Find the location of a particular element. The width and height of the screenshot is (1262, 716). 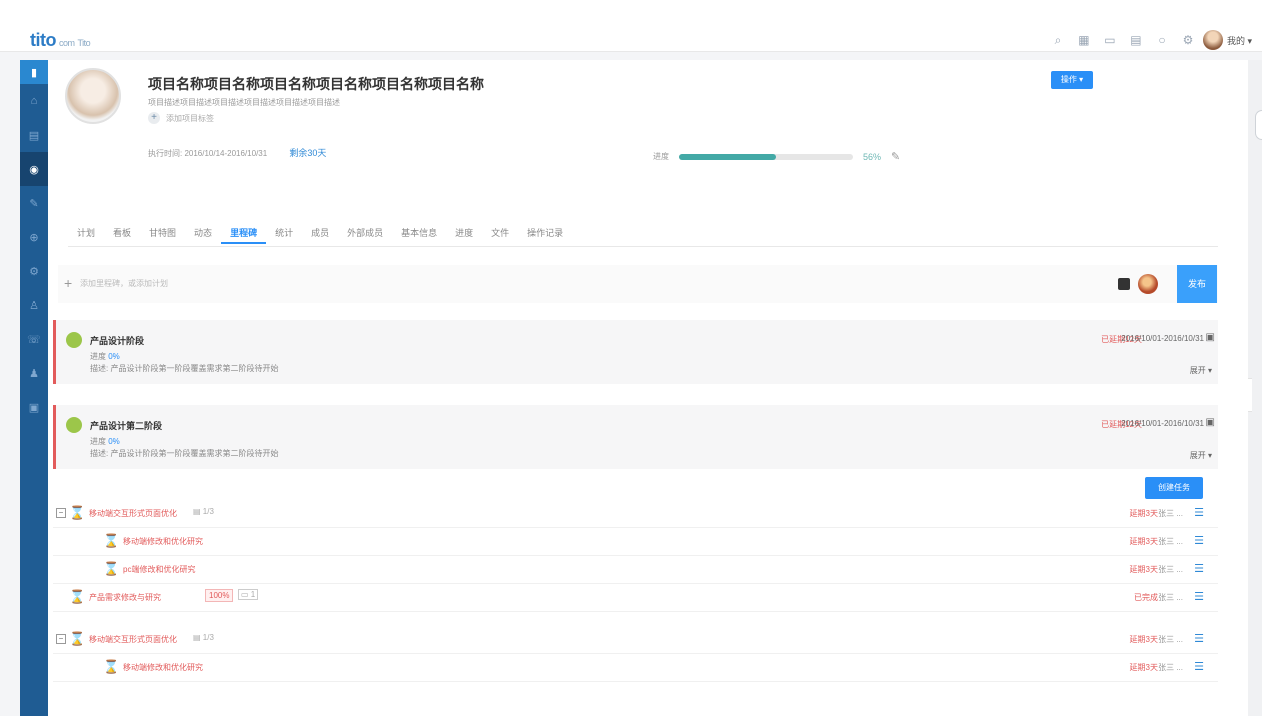

task-row: ⌛ 产品需求修改与研究 100% ▭ 1 已完成 张三 ... ☰ is located at coordinates (635, 598).